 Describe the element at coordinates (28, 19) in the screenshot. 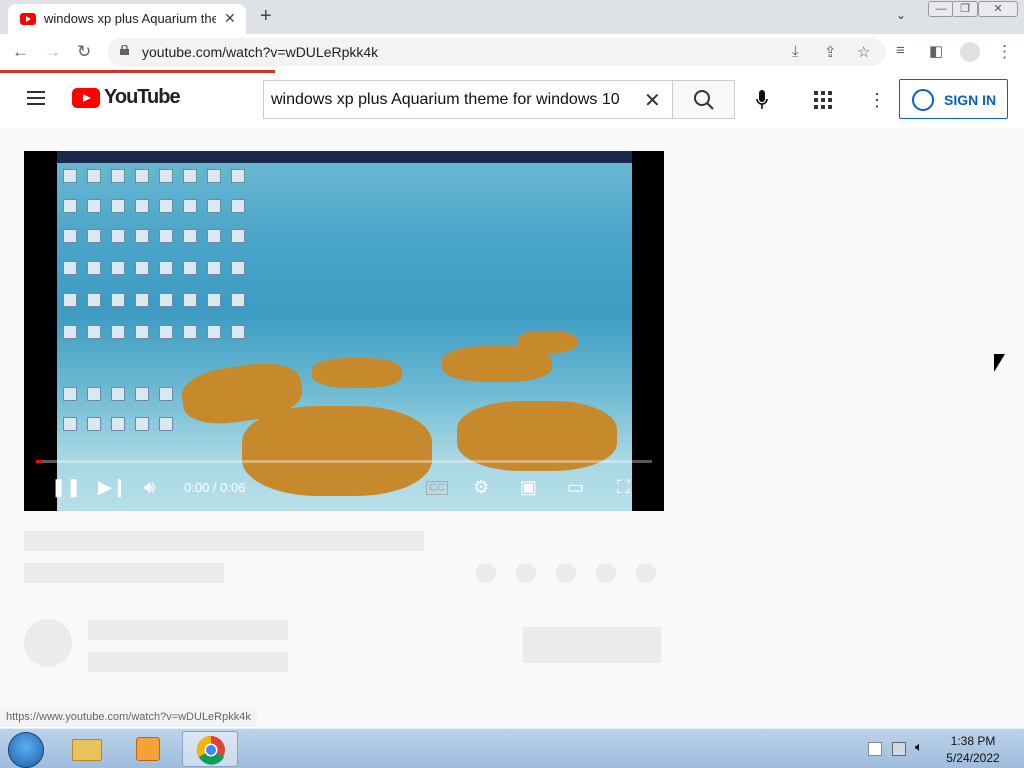

I see `youtube-favicon-icon` at that location.